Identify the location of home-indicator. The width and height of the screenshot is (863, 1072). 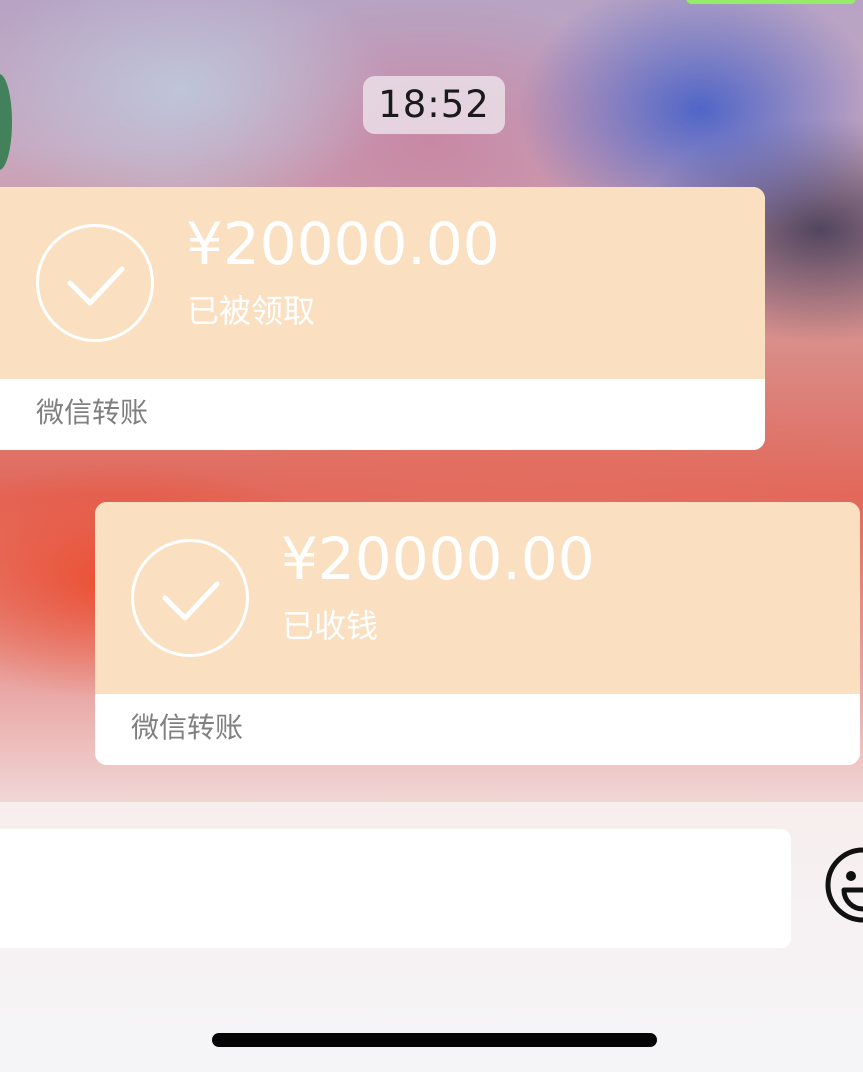
(434, 1040).